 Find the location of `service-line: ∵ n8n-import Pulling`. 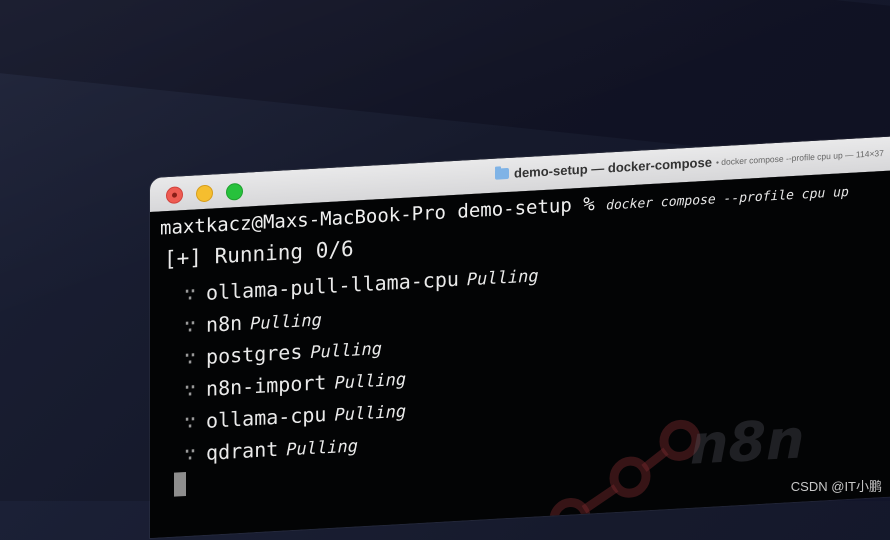

service-line: ∵ n8n-import Pulling is located at coordinates (295, 384).